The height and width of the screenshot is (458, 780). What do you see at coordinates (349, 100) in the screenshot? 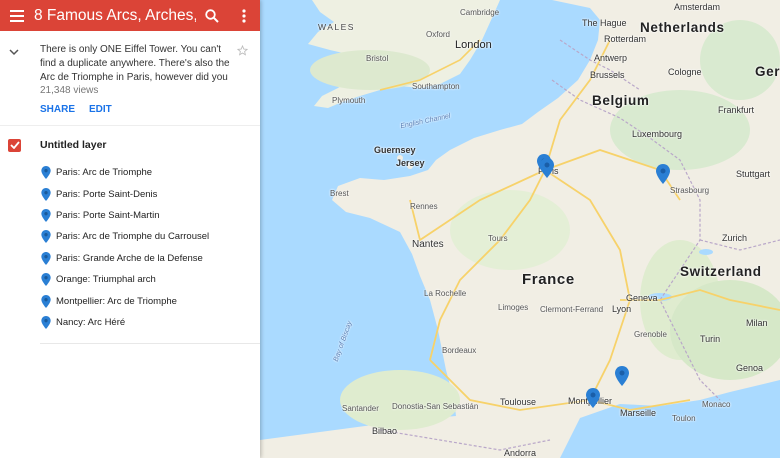
I see `map-label: Plymouth` at bounding box center [349, 100].